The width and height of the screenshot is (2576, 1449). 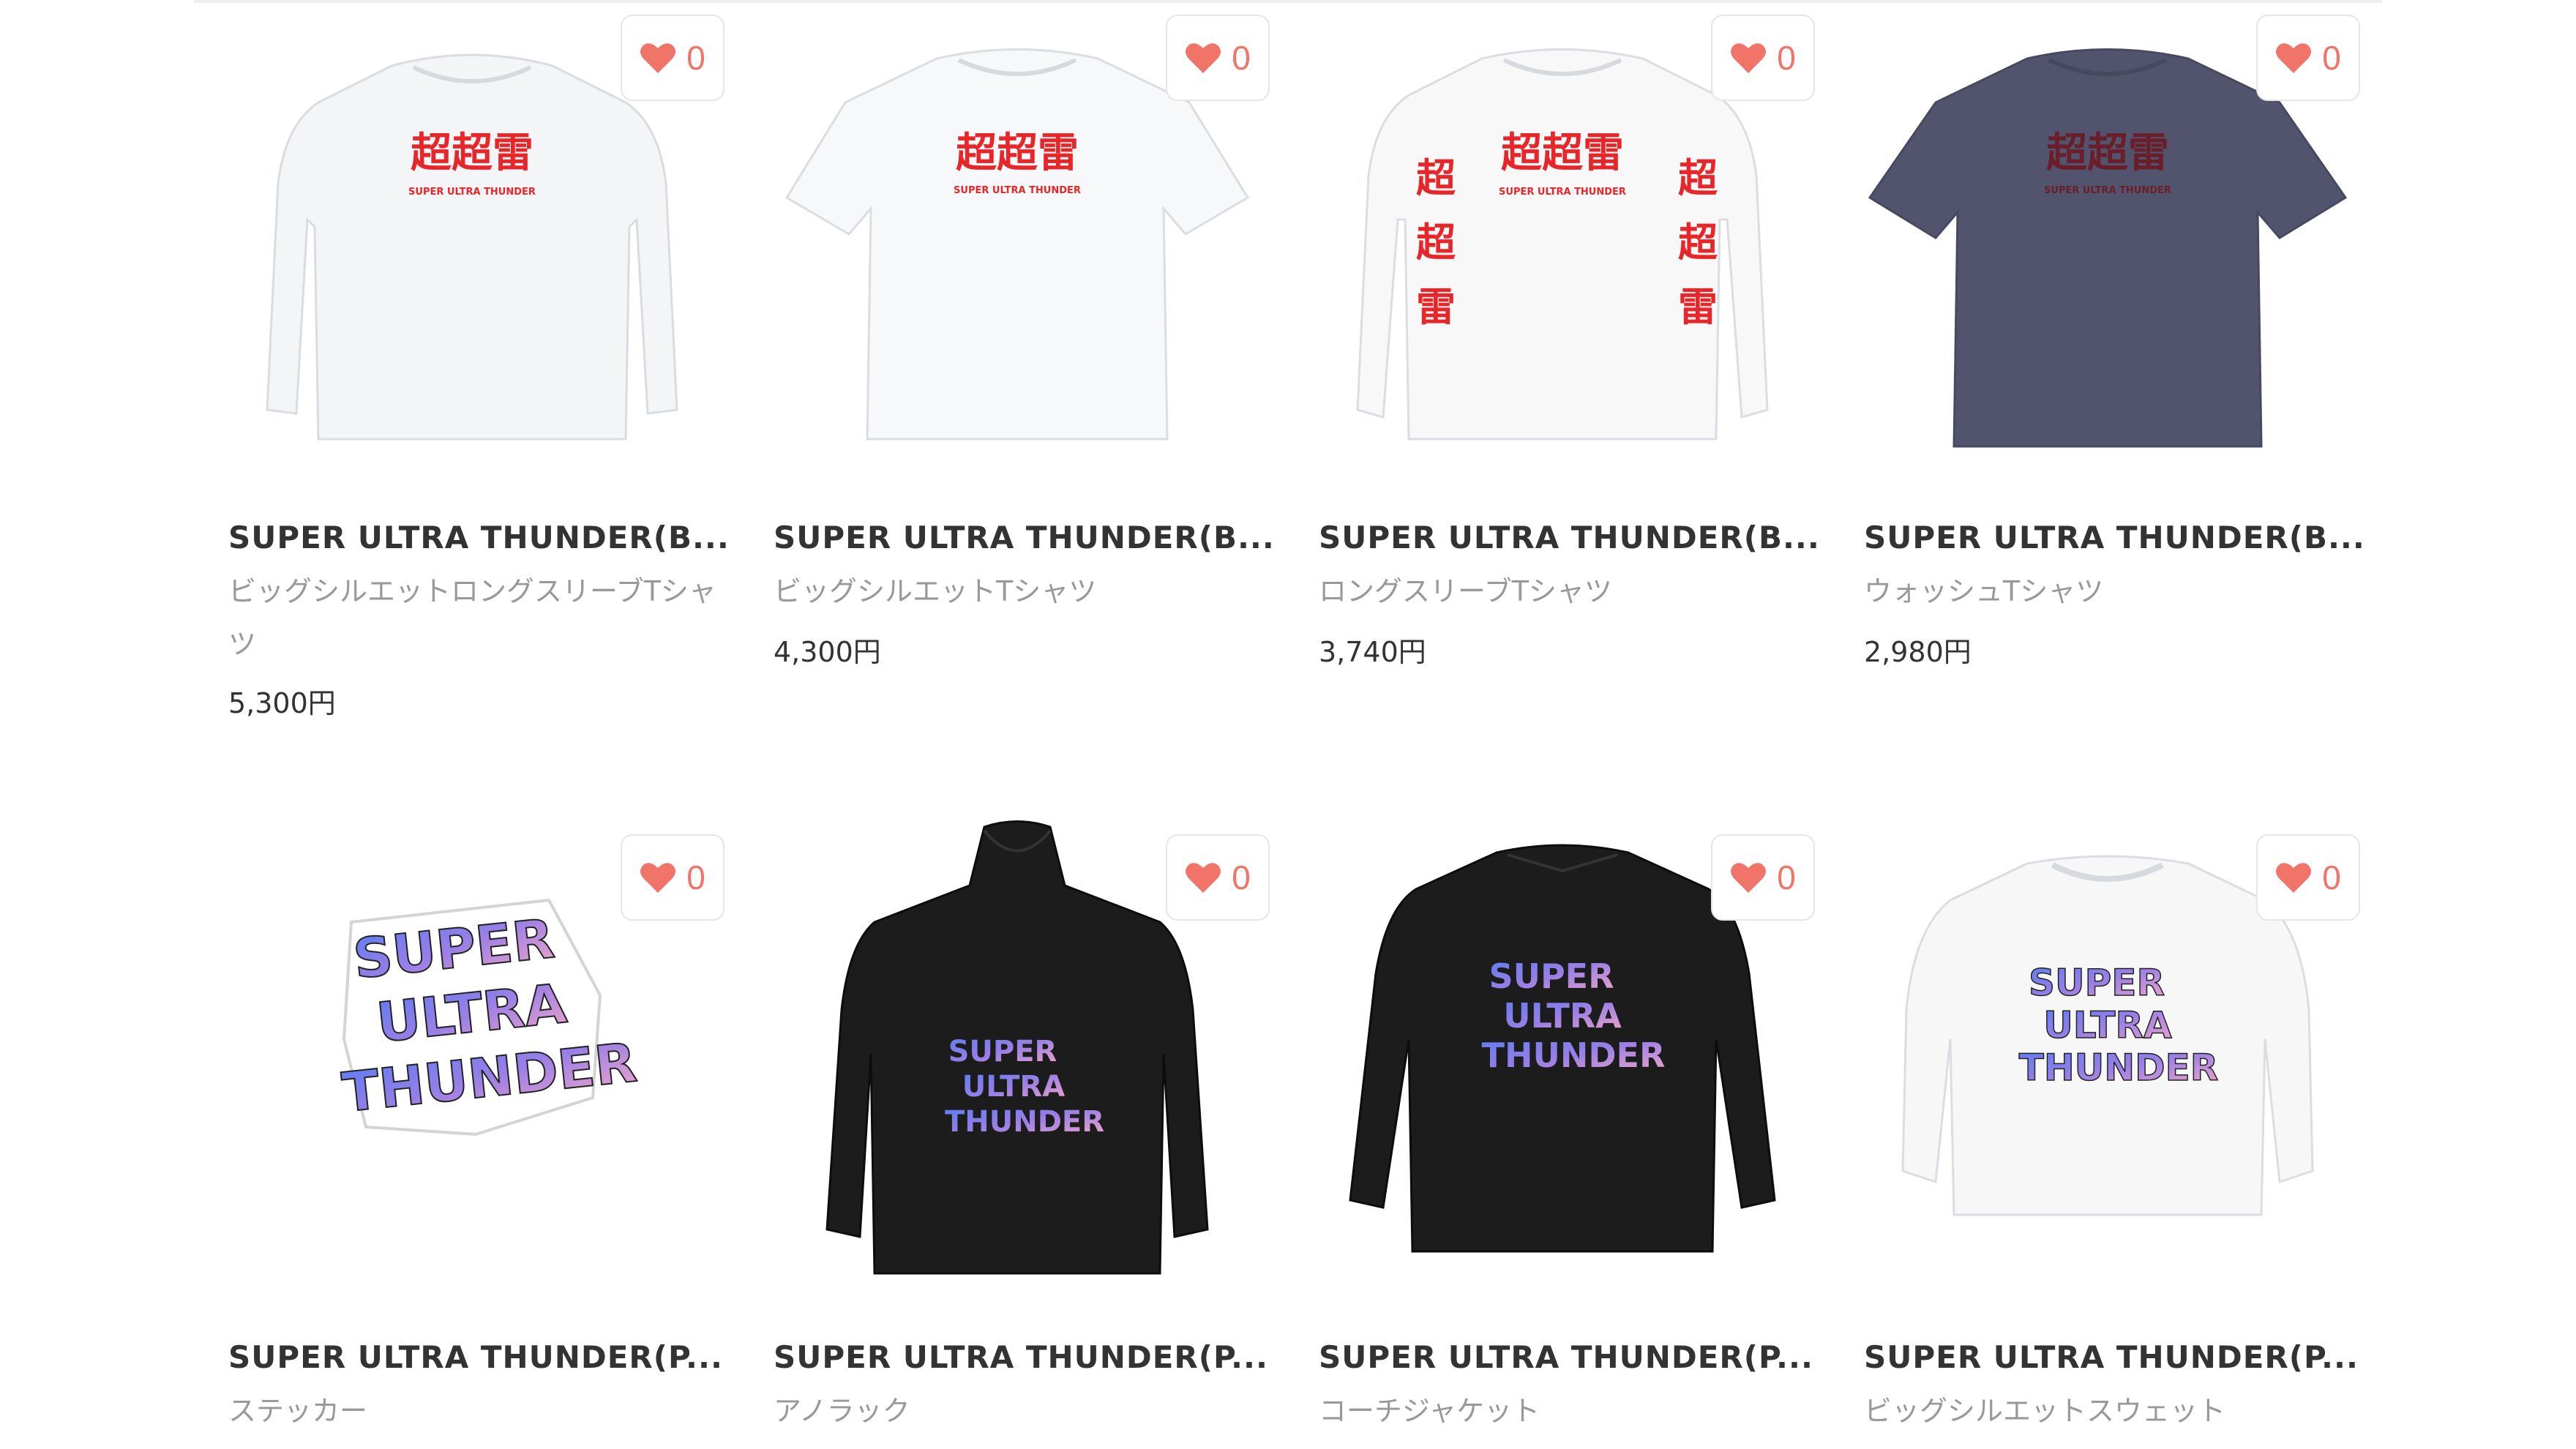 I want to click on product-type: ロングスリーブTシャツ, so click(x=1465, y=591).